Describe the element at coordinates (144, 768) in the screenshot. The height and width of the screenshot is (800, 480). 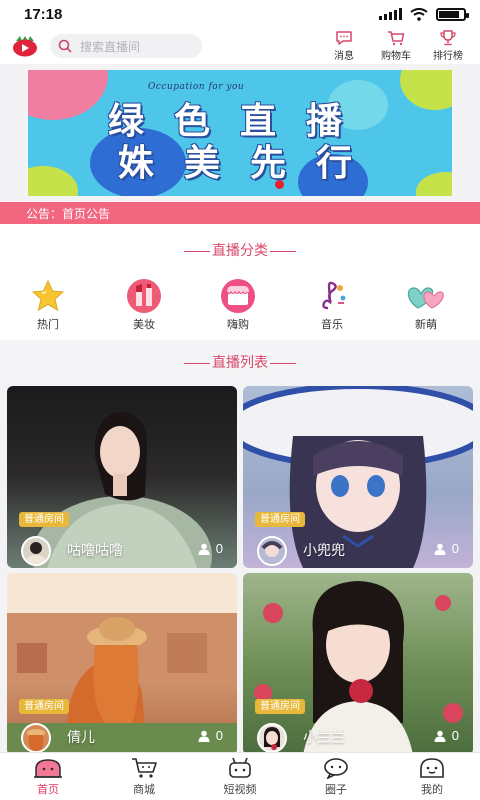
I see `mall-icon` at that location.